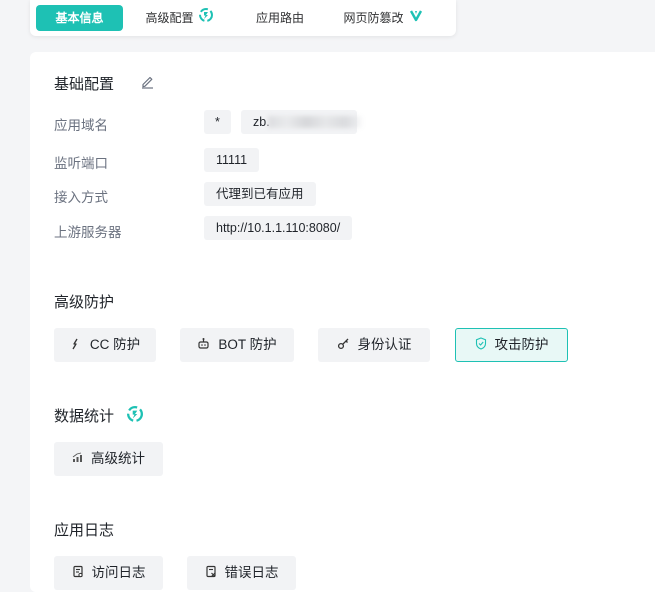 The height and width of the screenshot is (592, 655). I want to click on access-log-button: 访问日志, so click(108, 573).